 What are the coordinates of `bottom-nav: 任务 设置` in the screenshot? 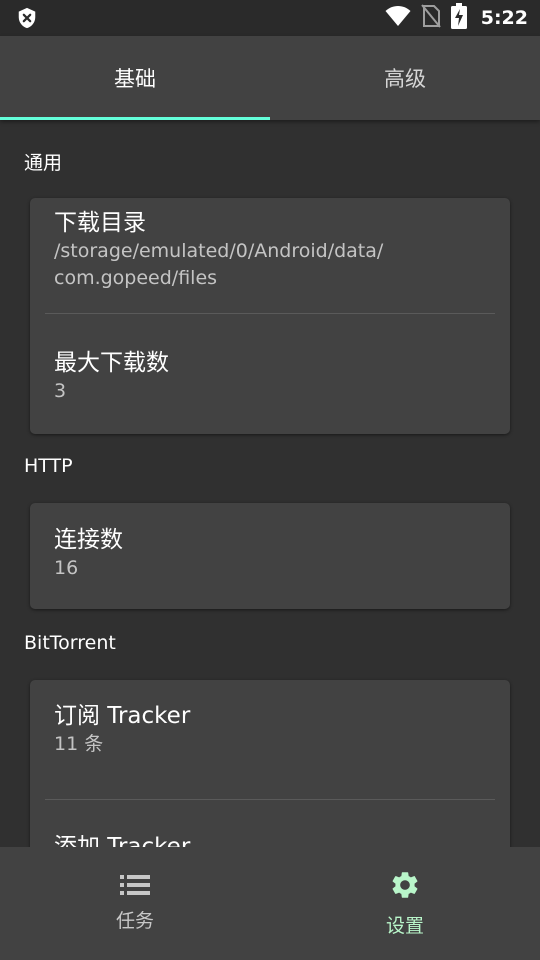 It's located at (270, 903).